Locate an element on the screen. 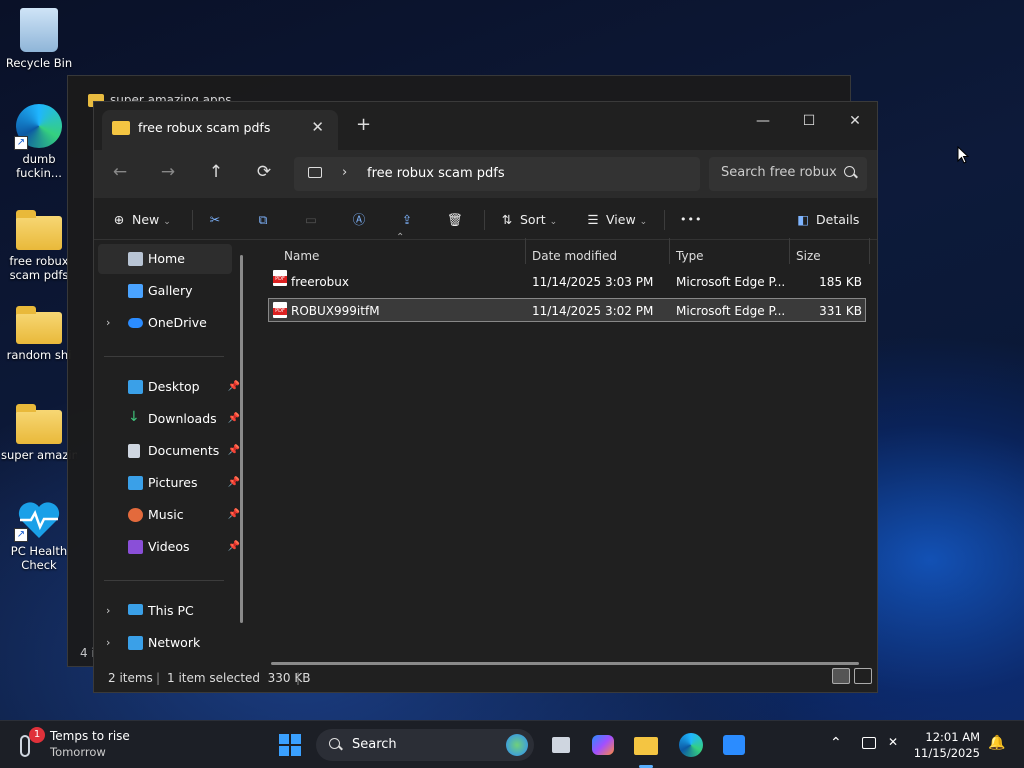  view-label: View is located at coordinates (621, 219).